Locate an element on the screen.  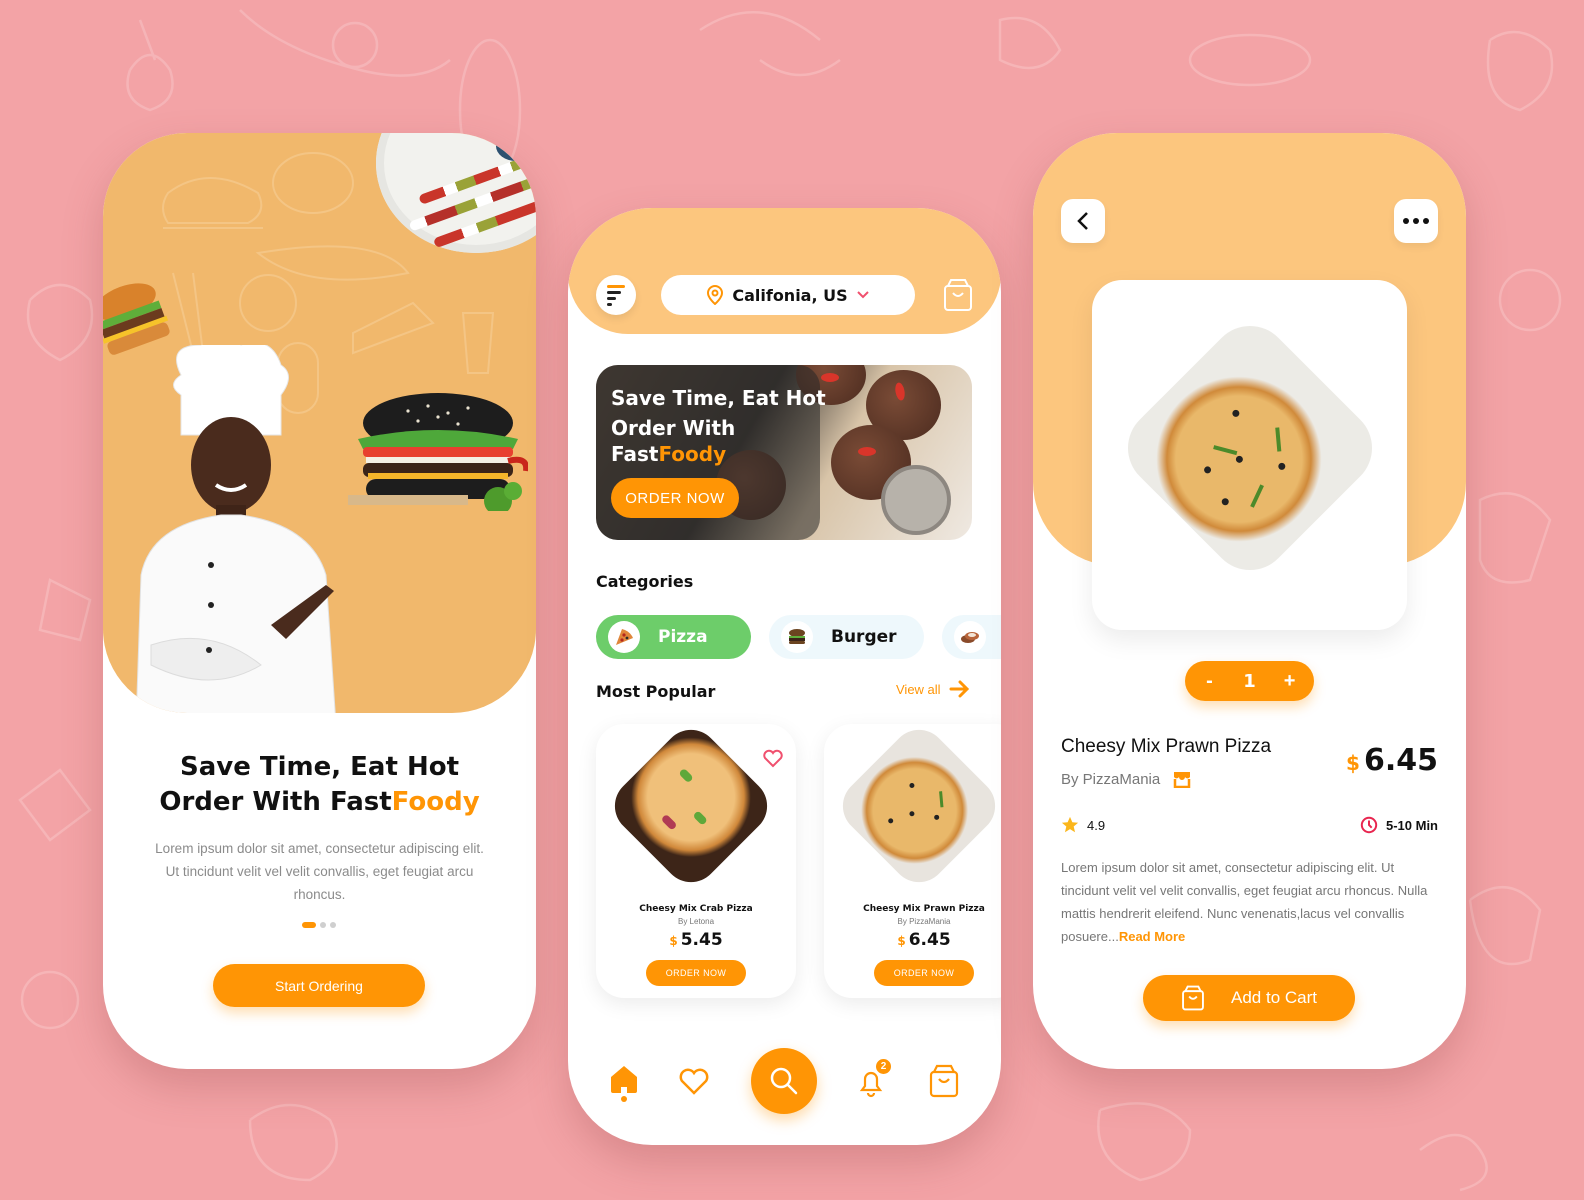
add-to-cart-label: Add to Cart is located at coordinates (1274, 997).